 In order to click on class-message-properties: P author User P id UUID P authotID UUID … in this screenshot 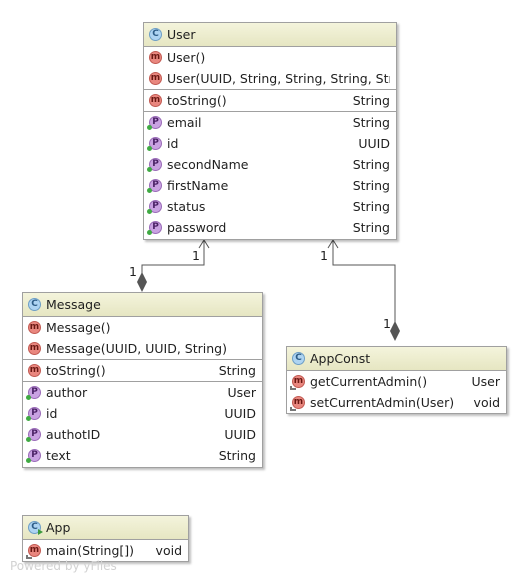, I will do `click(142, 424)`.